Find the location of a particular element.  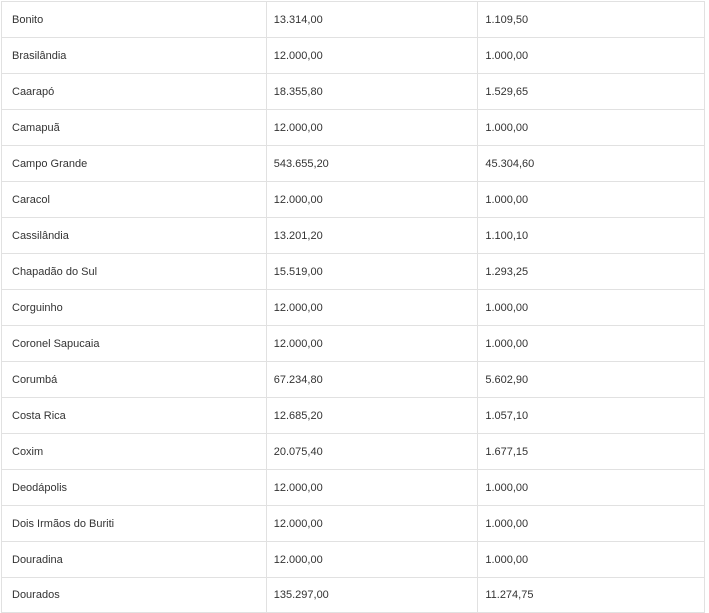

table-row: Campo Grande 543.655,20 45.304,60 is located at coordinates (353, 163).